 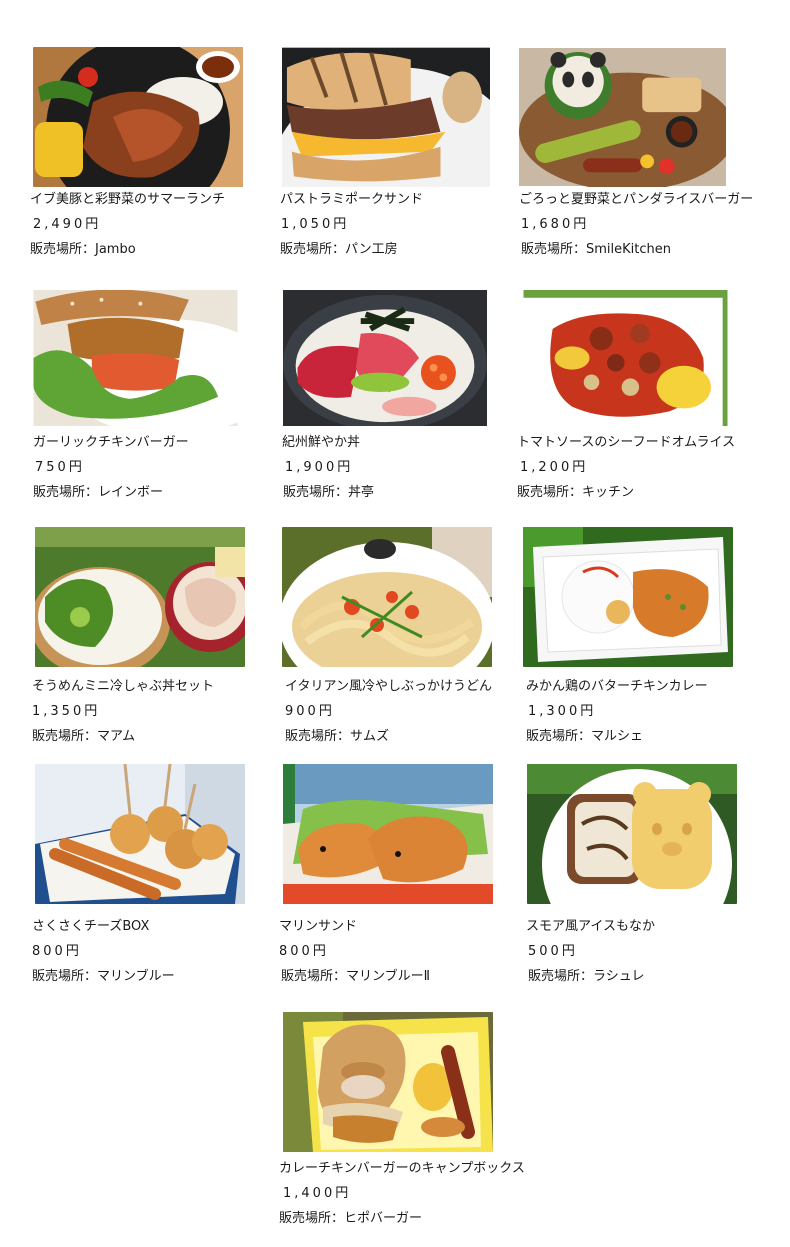 I want to click on udon-bowl-image, so click(x=387, y=597).